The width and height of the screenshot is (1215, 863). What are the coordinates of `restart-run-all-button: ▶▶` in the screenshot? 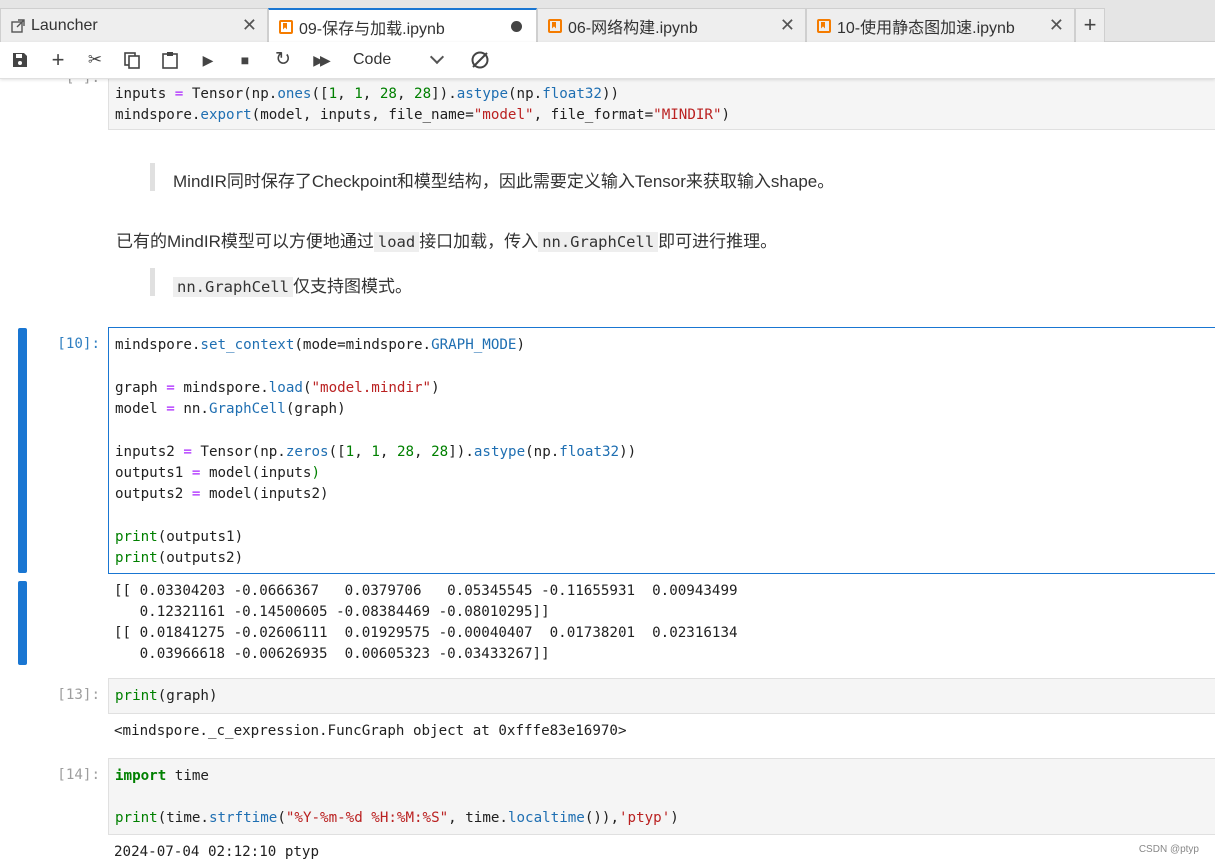 It's located at (320, 60).